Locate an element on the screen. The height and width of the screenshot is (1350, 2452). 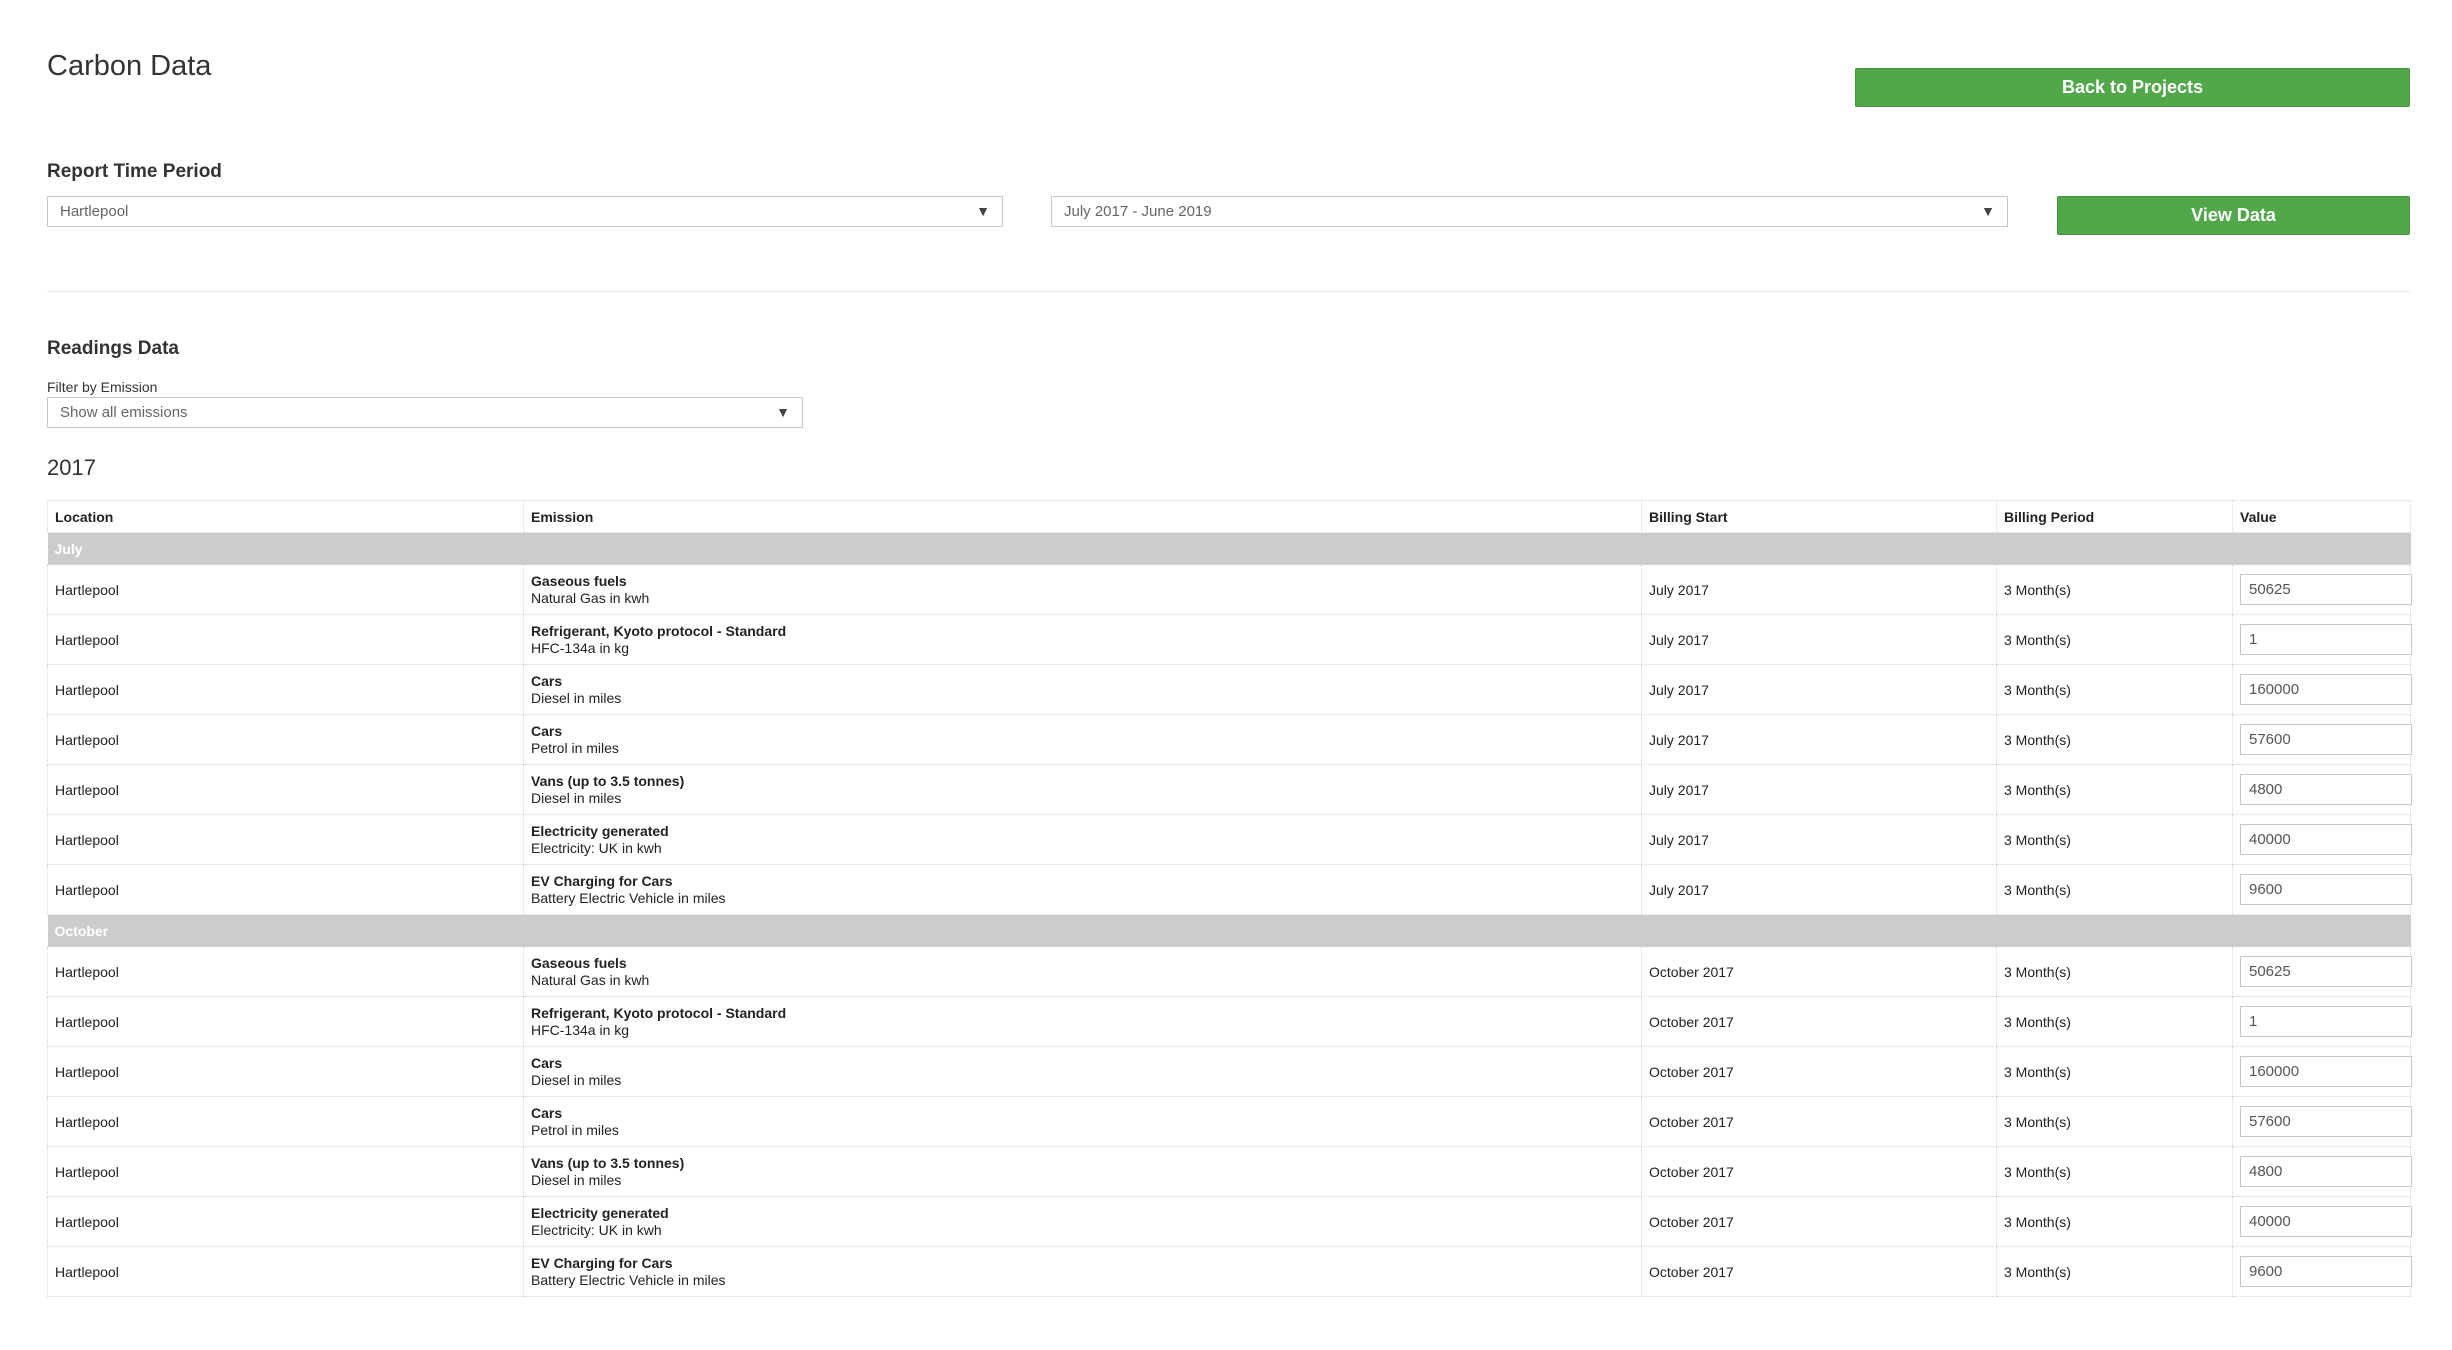
filter-by-emission-label: Filter by Emission is located at coordinates (102, 387).